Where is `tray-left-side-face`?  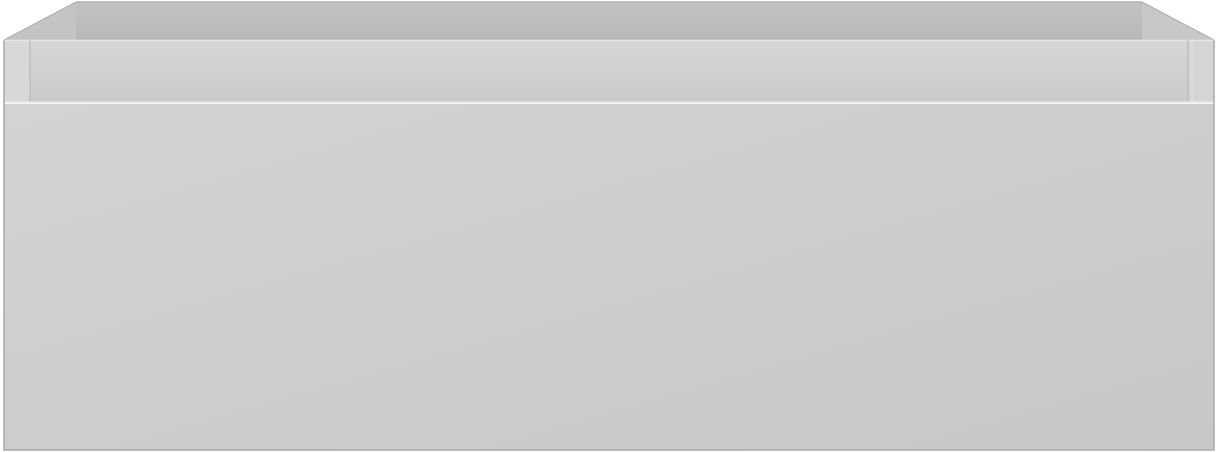
tray-left-side-face is located at coordinates (17, 71).